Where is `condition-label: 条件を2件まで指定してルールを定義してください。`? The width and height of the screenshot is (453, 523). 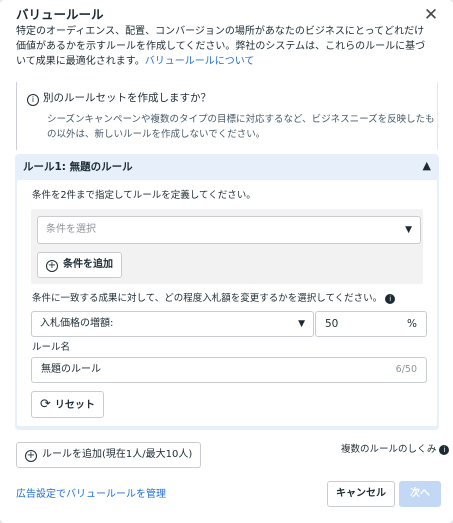
condition-label: 条件を2件まで指定してルールを定義してください。 is located at coordinates (144, 195).